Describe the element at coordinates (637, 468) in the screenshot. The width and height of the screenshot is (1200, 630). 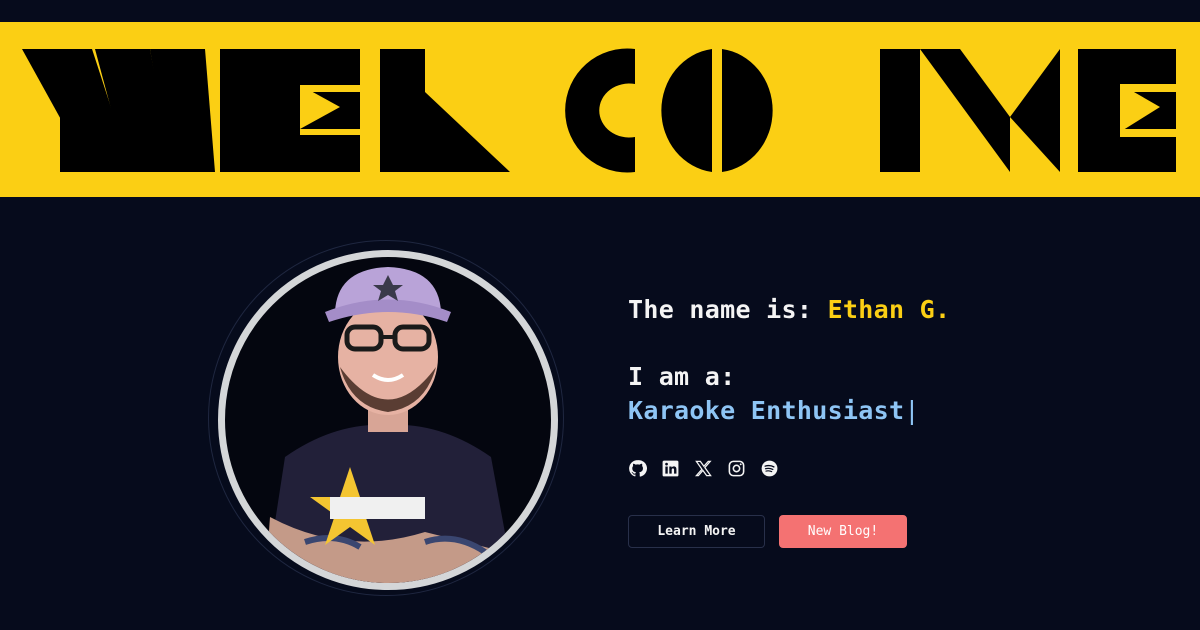
I see `github-icon` at that location.